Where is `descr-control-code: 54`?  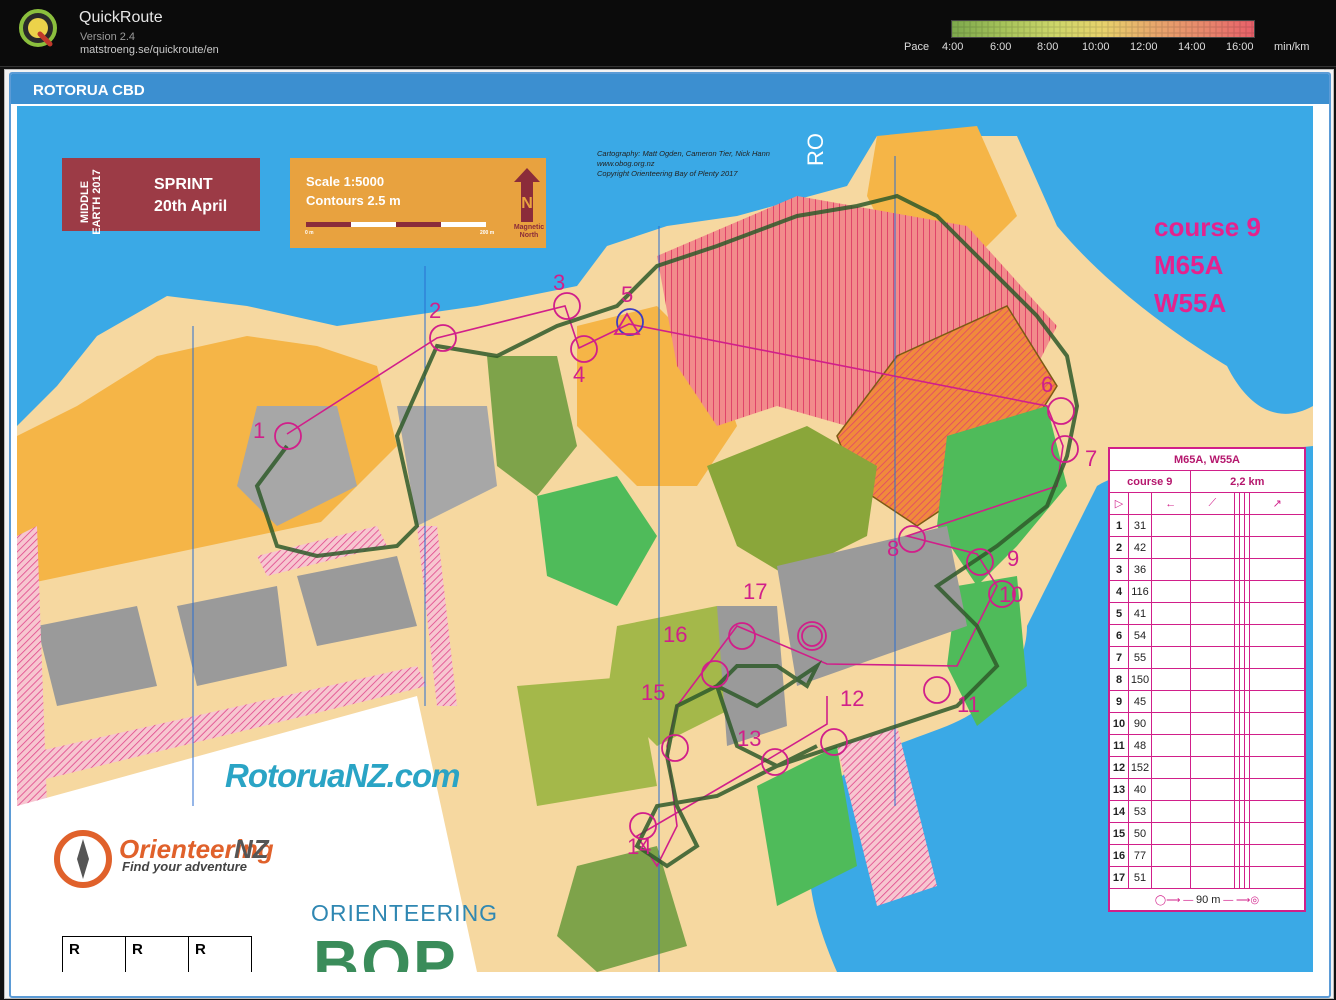
descr-control-code: 54 is located at coordinates (1140, 635).